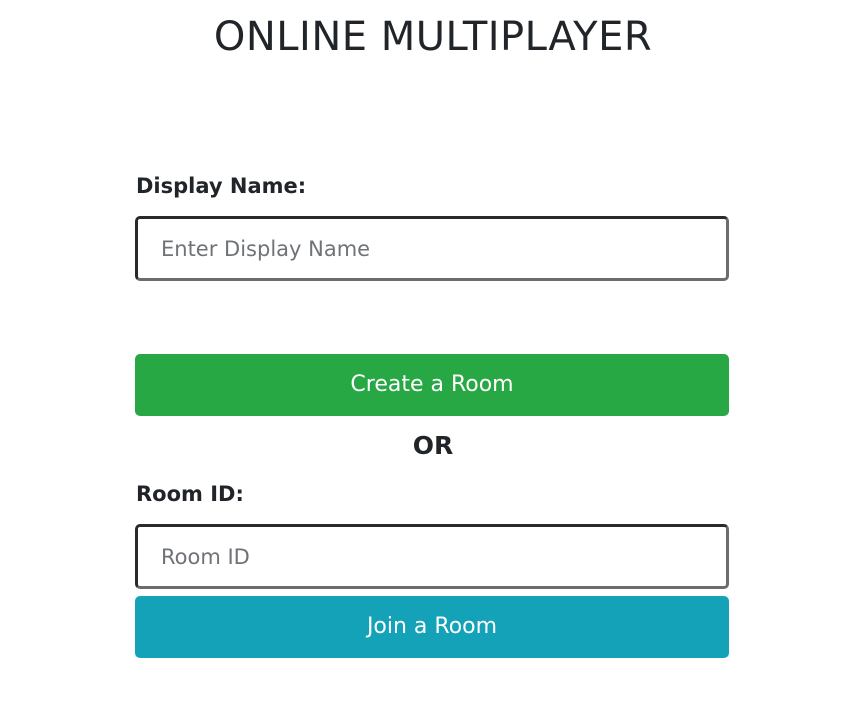 The width and height of the screenshot is (866, 723). What do you see at coordinates (432, 385) in the screenshot?
I see `create-room-button: Create a Room` at bounding box center [432, 385].